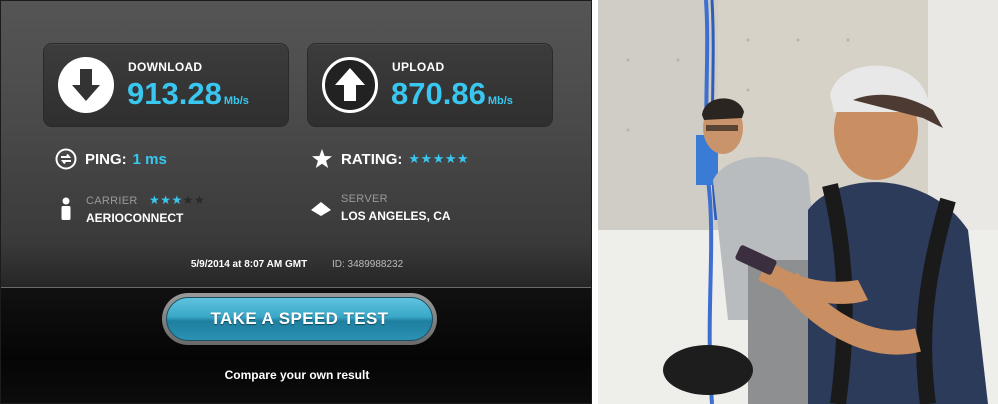 Image resolution: width=998 pixels, height=404 pixels. I want to click on download-value: 913.28 Mb/s, so click(188, 93).